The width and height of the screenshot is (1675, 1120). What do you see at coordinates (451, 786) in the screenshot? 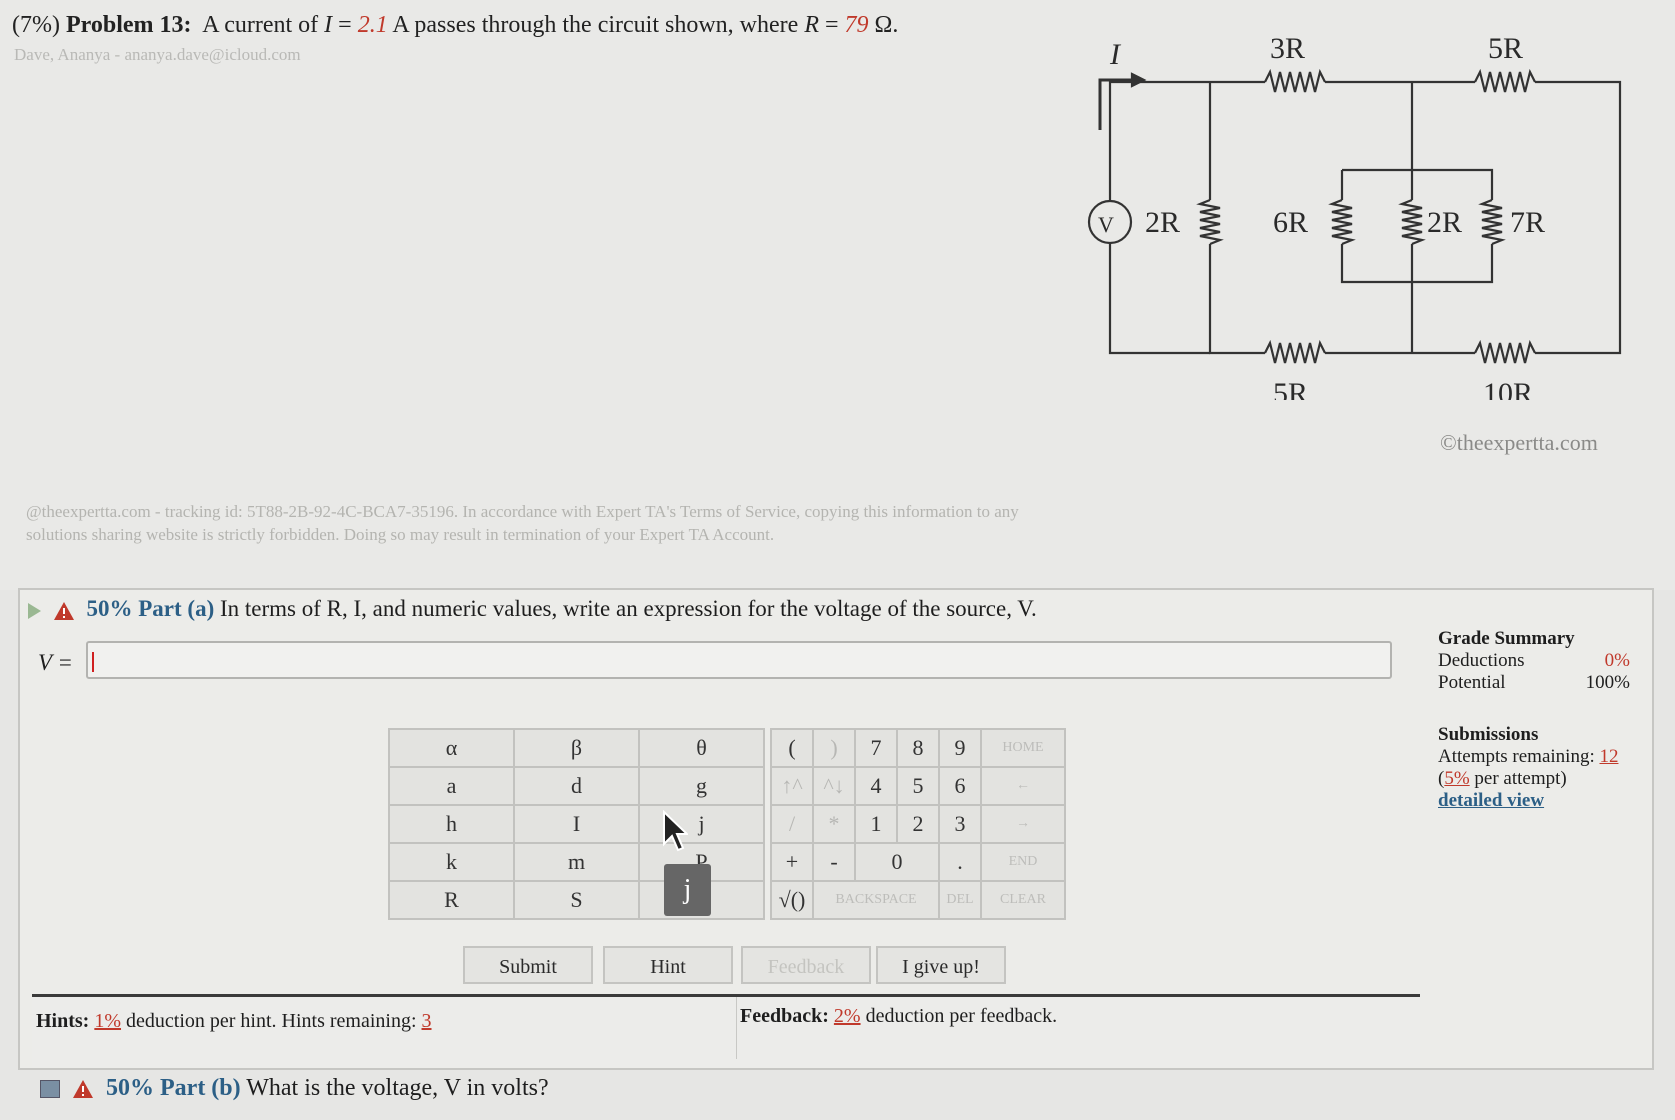
I see `key-a: a` at bounding box center [451, 786].